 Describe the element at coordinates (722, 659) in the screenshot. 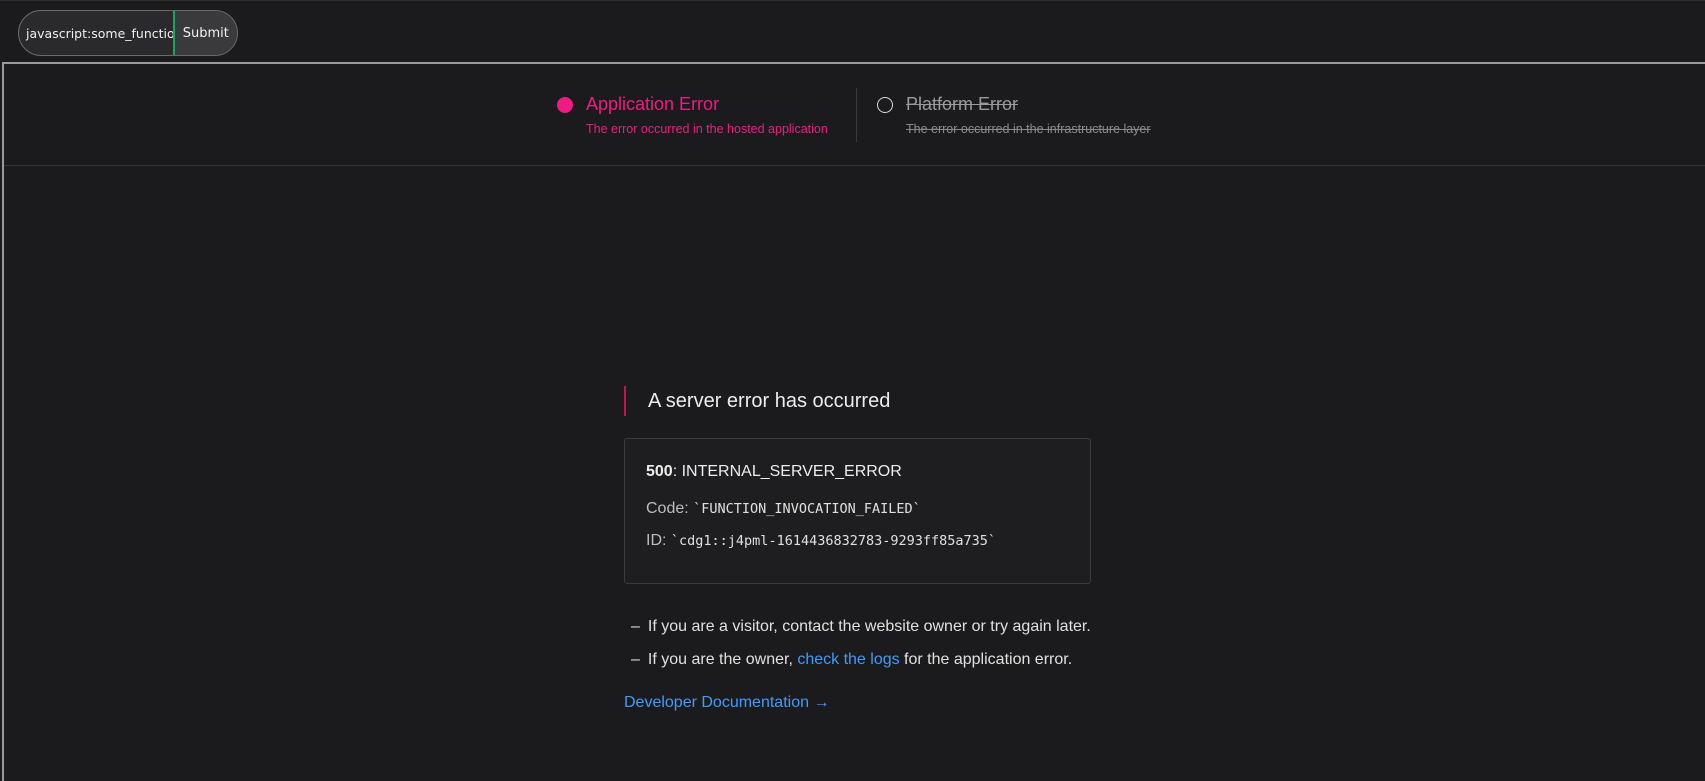

I see `owner-prefix: If you are the owner,` at that location.